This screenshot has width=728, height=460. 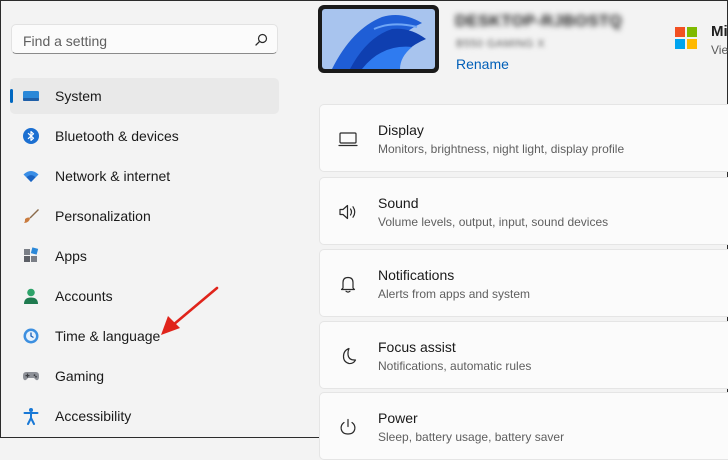 I want to click on monitor-icon, so click(x=348, y=139).